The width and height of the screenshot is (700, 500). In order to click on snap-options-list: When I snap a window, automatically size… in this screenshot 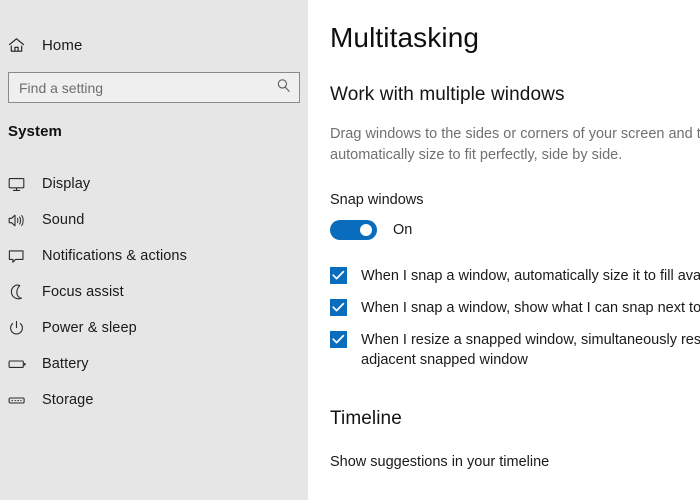, I will do `click(515, 318)`.